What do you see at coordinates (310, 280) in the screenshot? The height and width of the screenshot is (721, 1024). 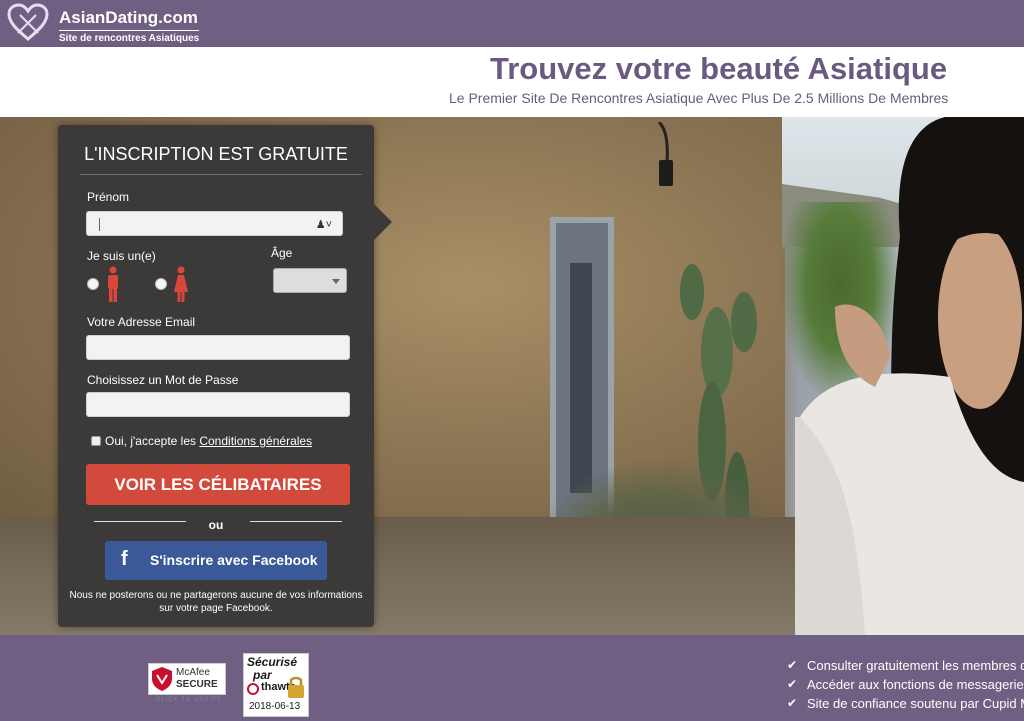 I see `age-select` at bounding box center [310, 280].